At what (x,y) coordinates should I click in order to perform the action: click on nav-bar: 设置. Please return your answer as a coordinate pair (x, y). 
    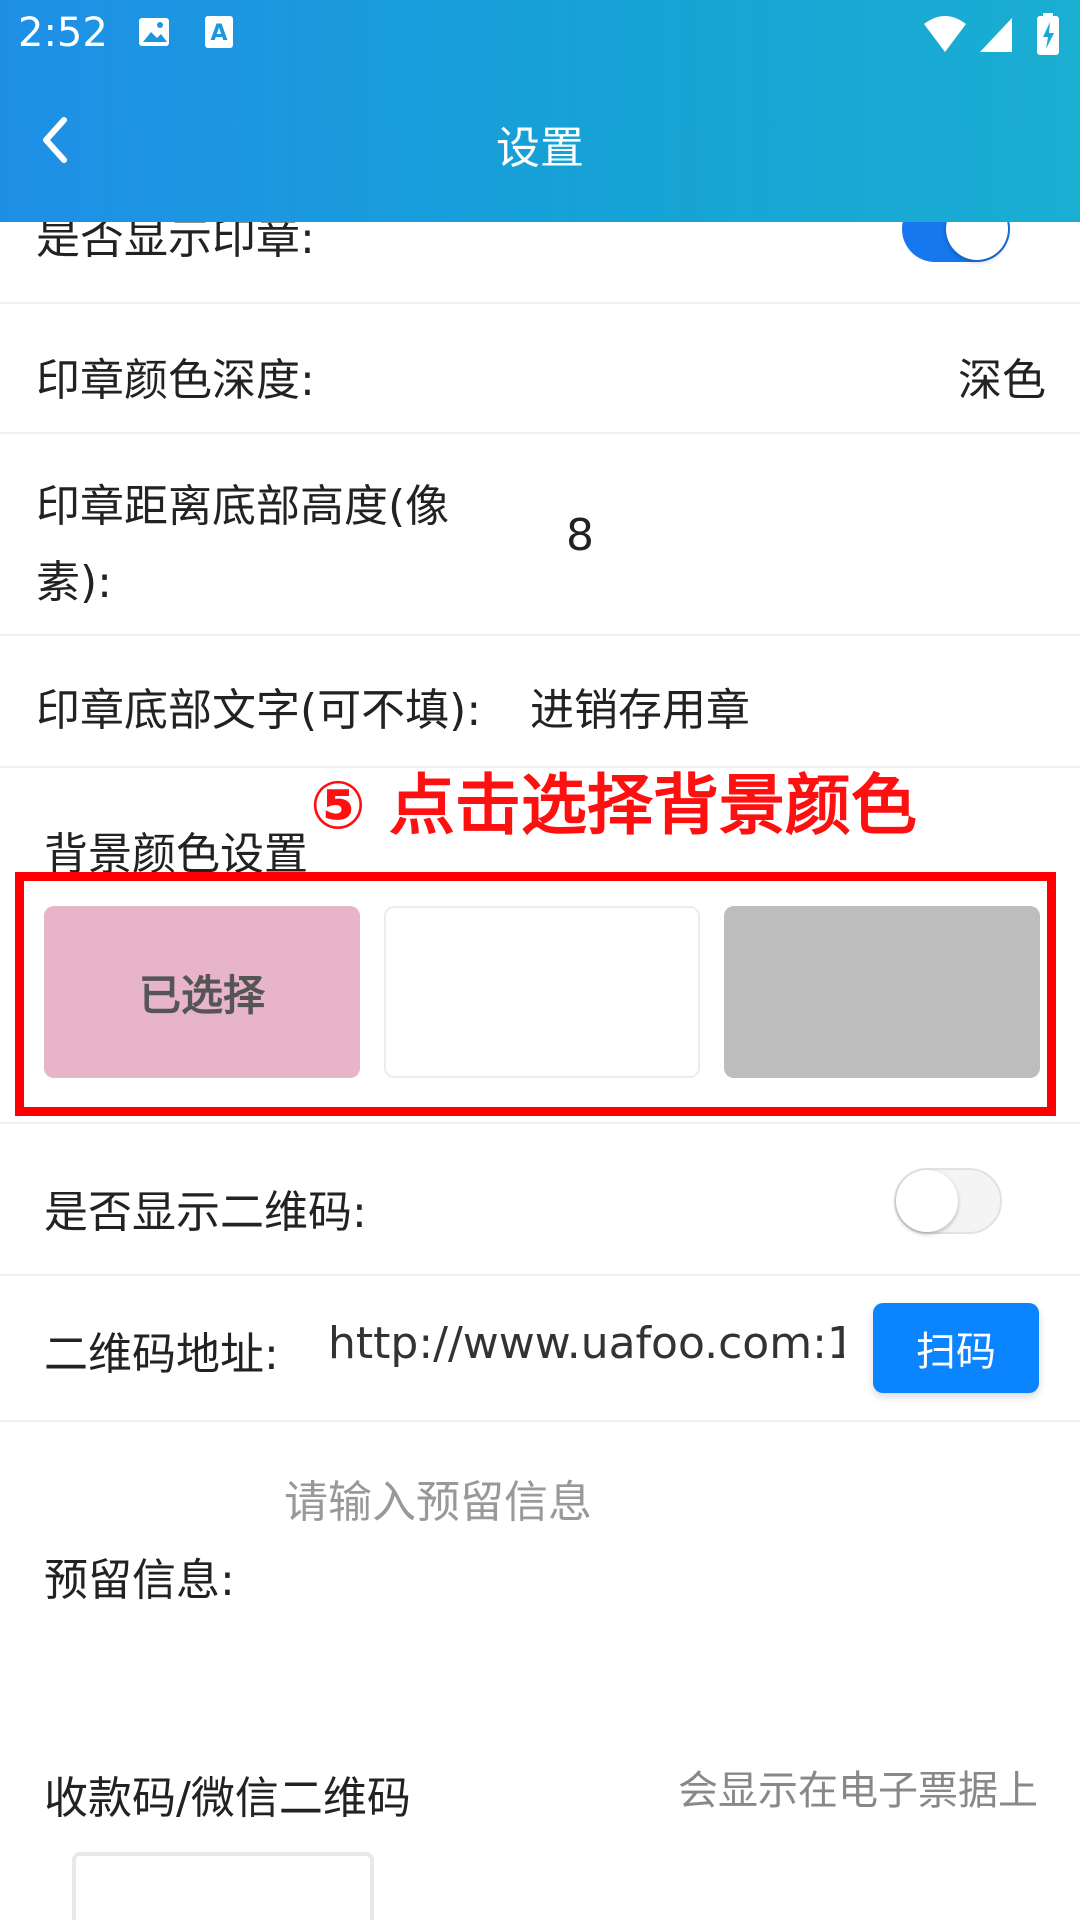
    Looking at the image, I should click on (540, 147).